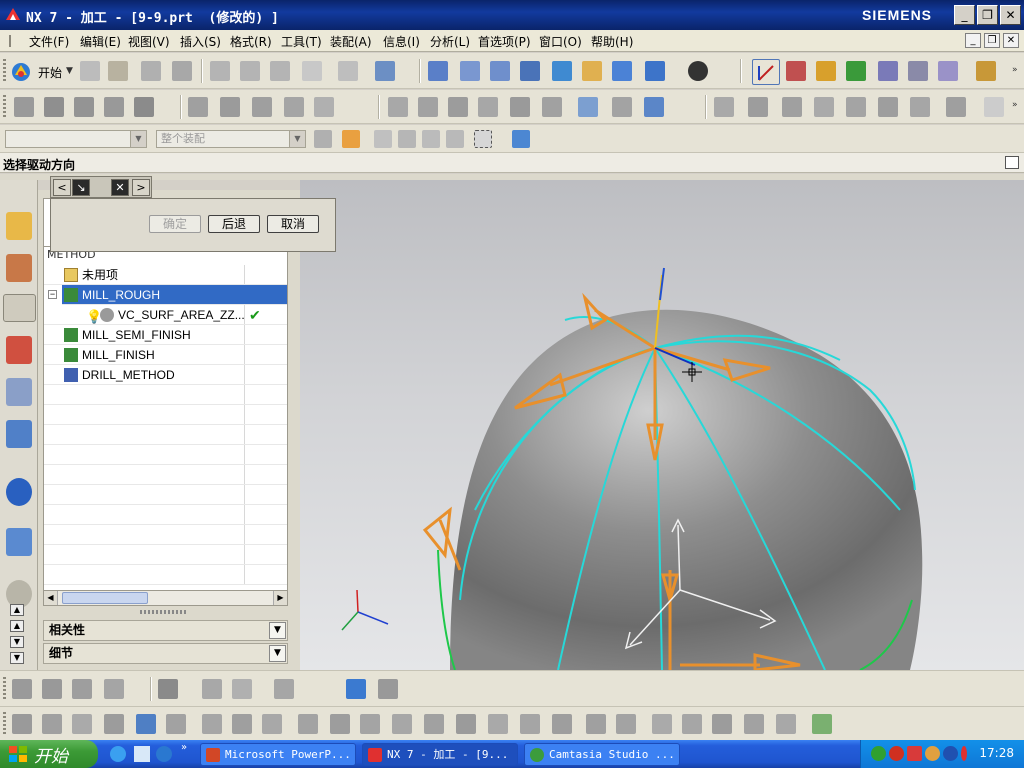 This screenshot has height=768, width=1024. Describe the element at coordinates (250, 71) in the screenshot. I see `copy-icon` at that location.